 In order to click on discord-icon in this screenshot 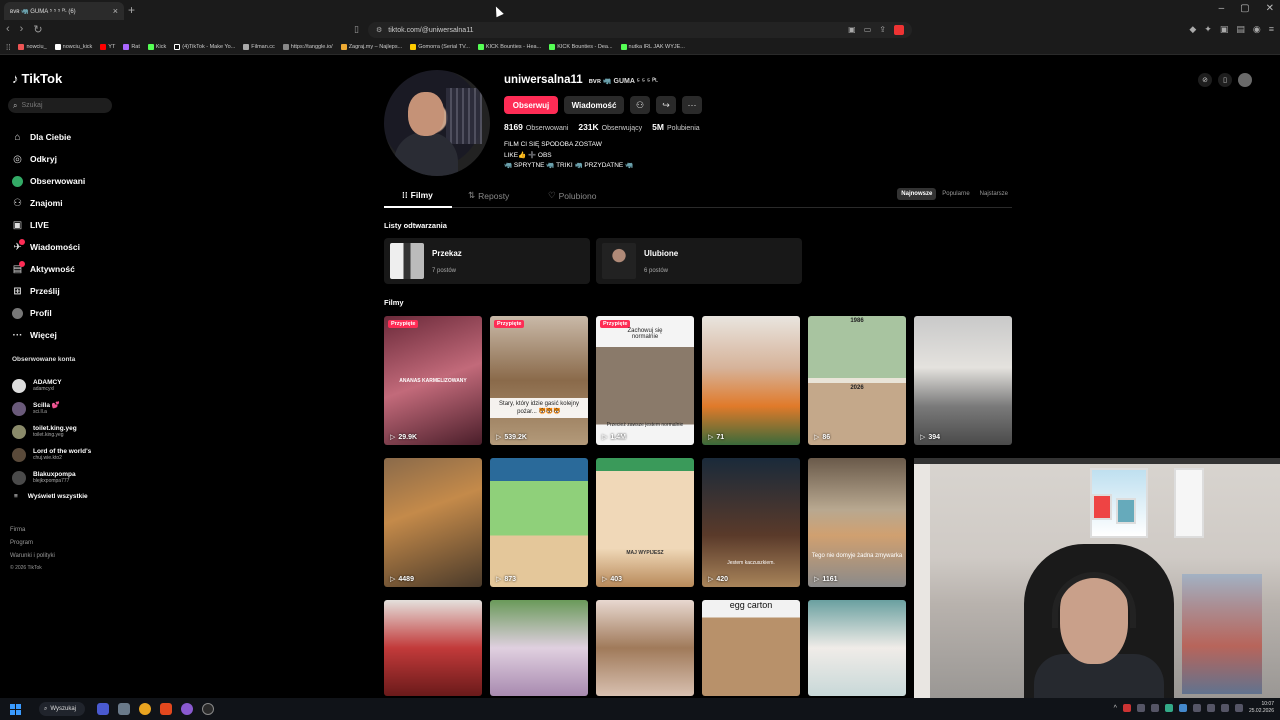, I will do `click(103, 709)`.